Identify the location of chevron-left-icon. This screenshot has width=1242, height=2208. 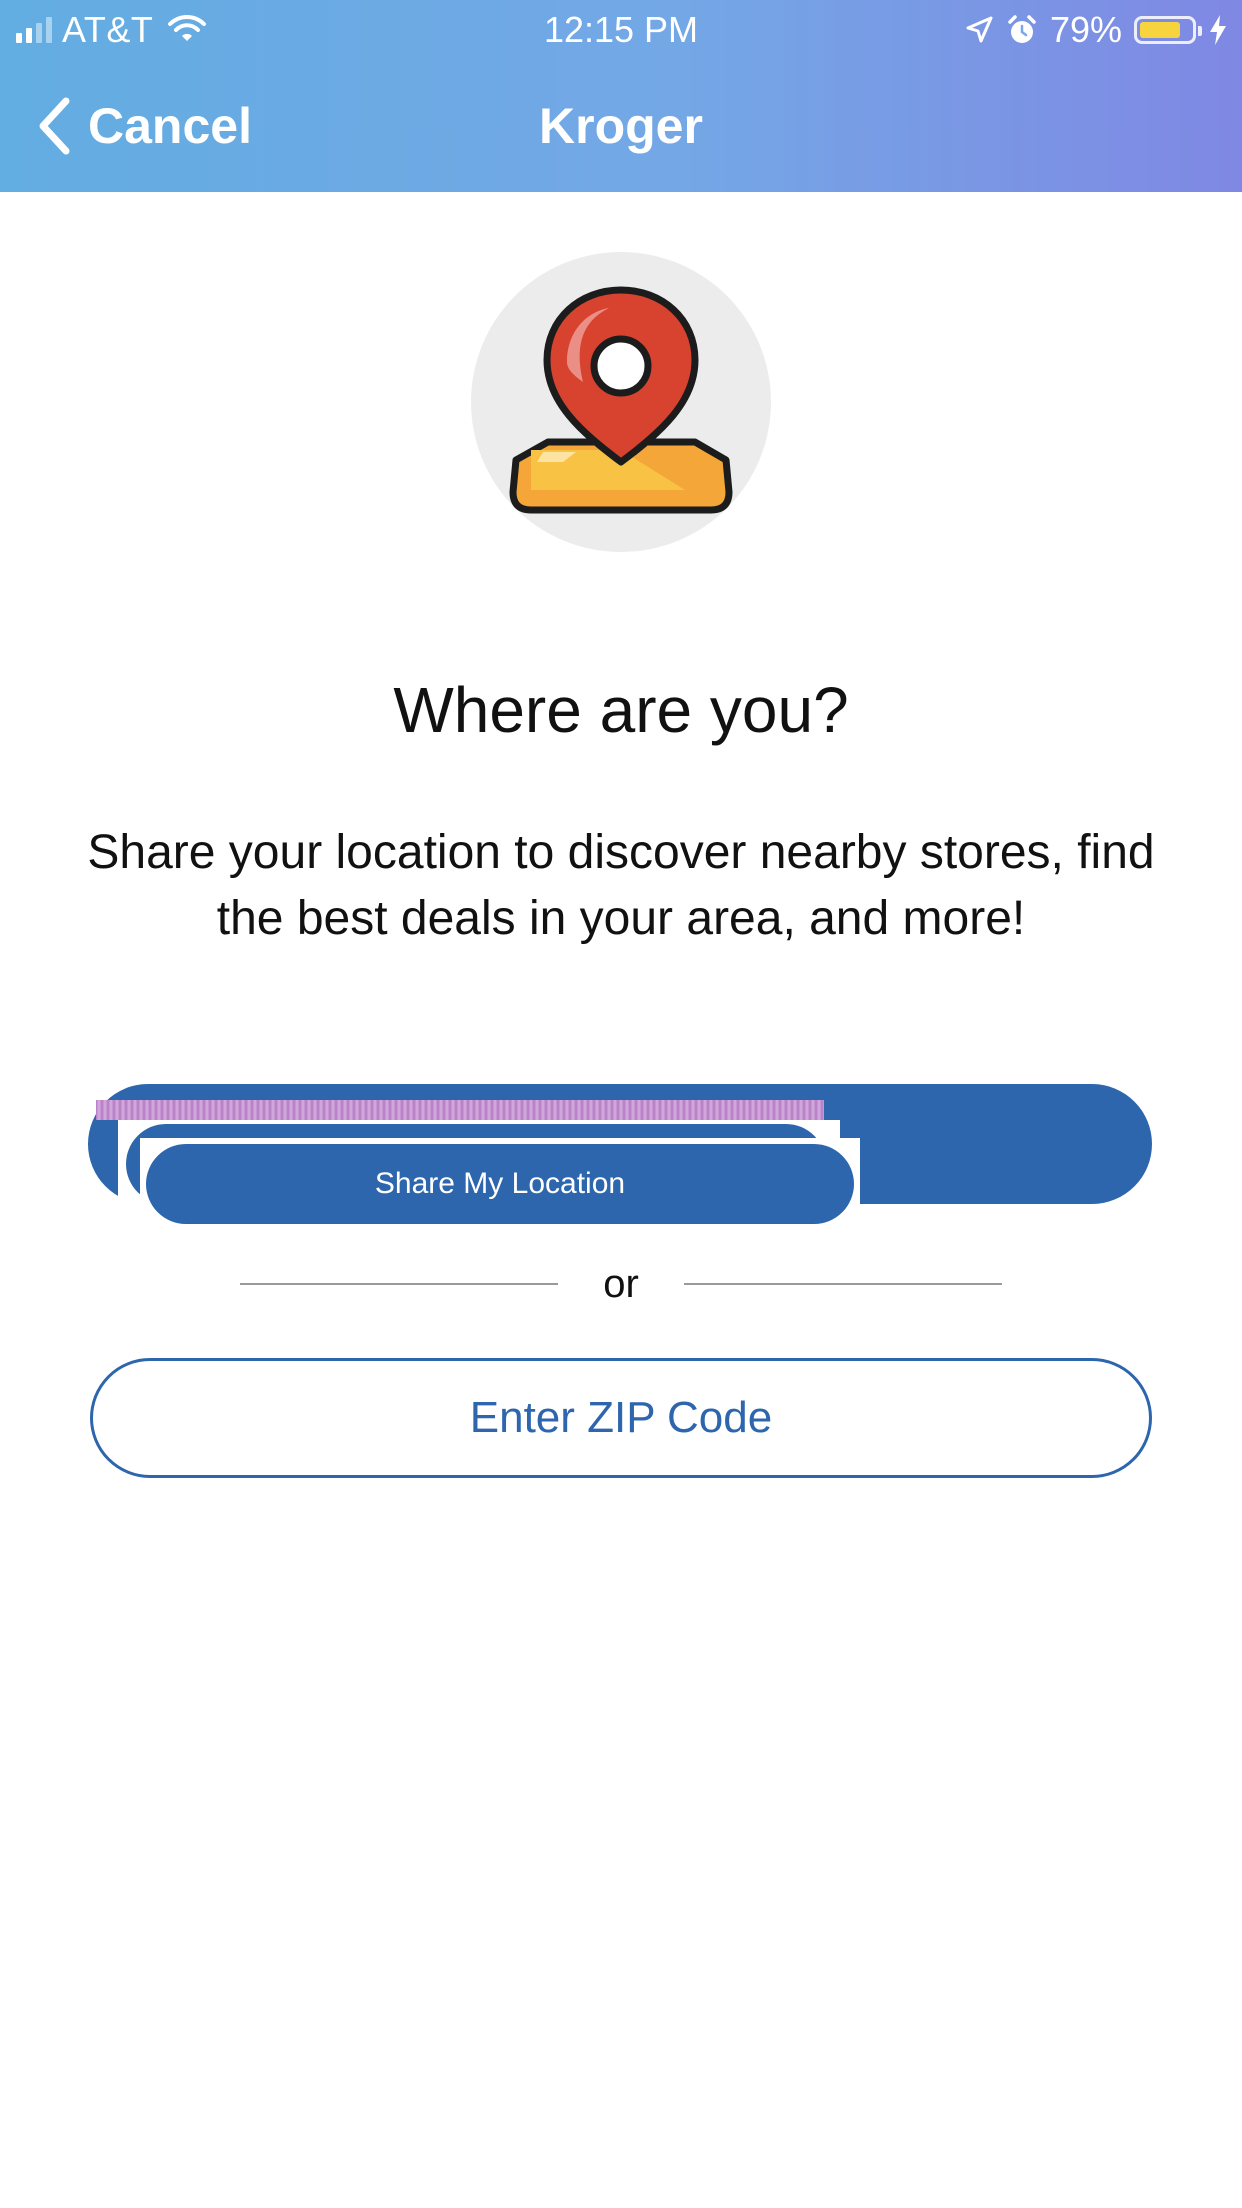
(54, 126).